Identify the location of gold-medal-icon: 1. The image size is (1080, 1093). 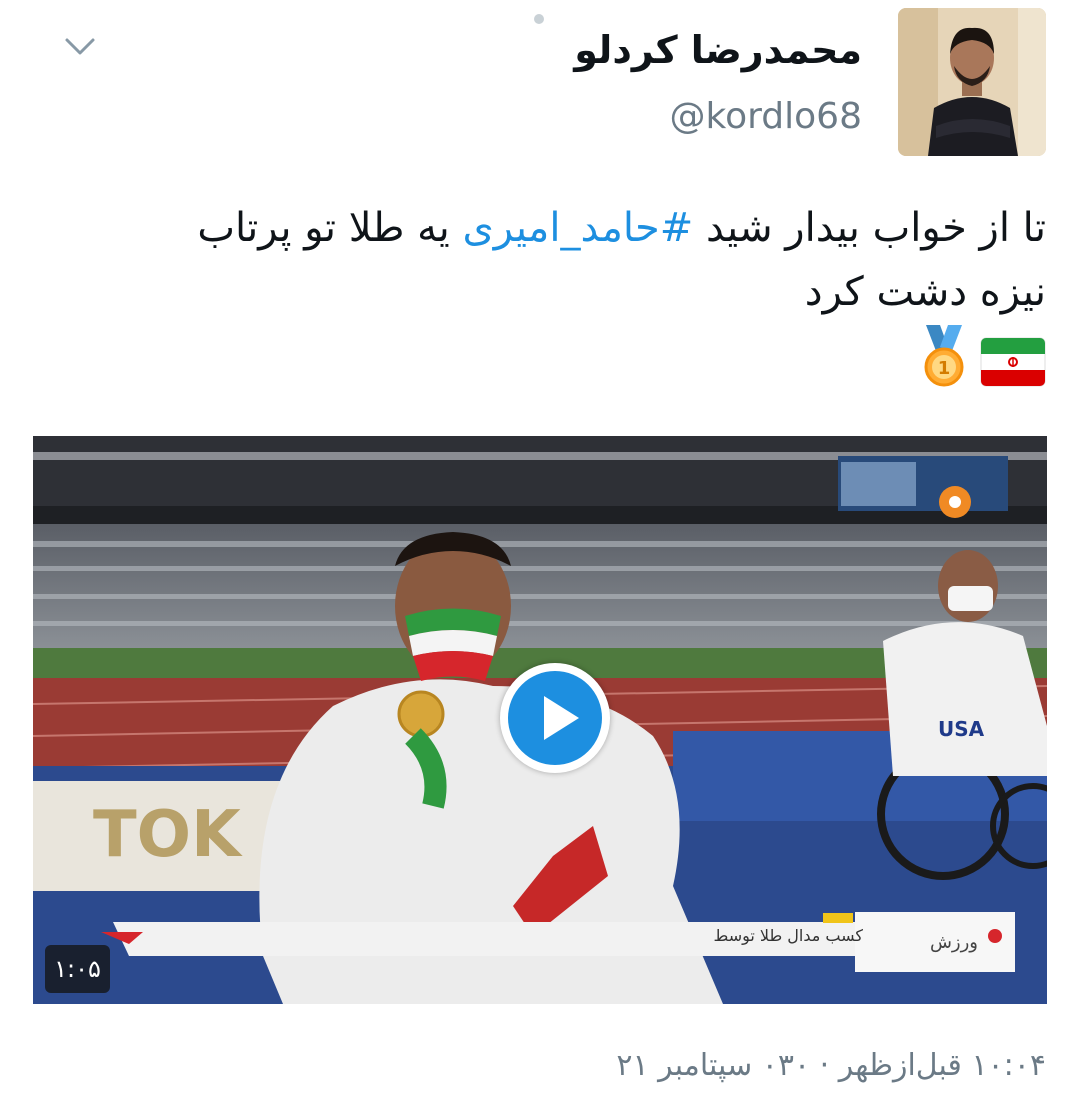
(944, 356).